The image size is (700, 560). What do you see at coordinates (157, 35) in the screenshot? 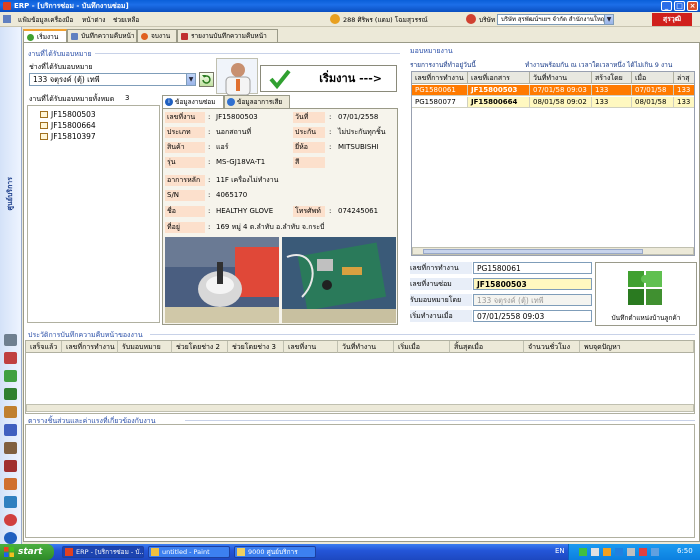
I see `tab-finish: จบงาน` at bounding box center [157, 35].